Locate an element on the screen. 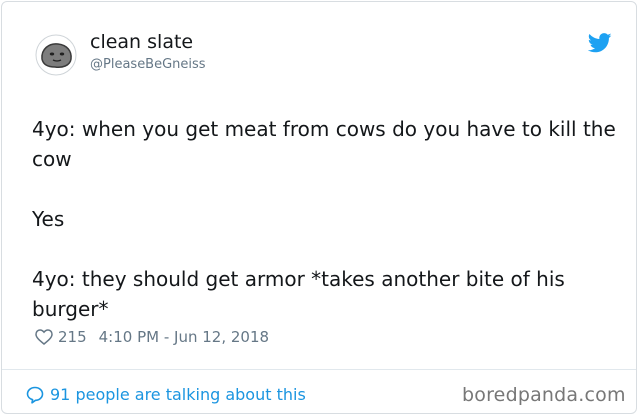  tweet-meta: 215 4:10 PM - Jun 12, 2018 is located at coordinates (152, 337).